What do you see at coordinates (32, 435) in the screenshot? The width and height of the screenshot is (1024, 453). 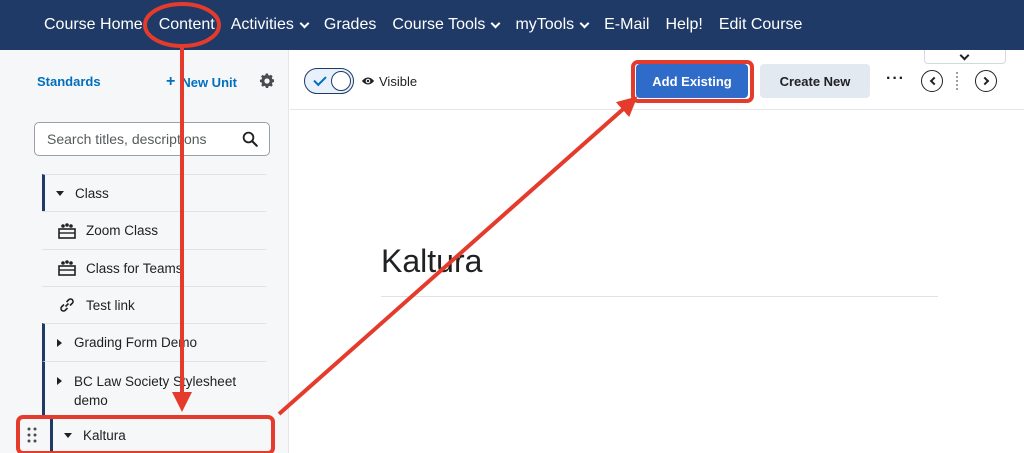 I see `drag-handle-icon` at bounding box center [32, 435].